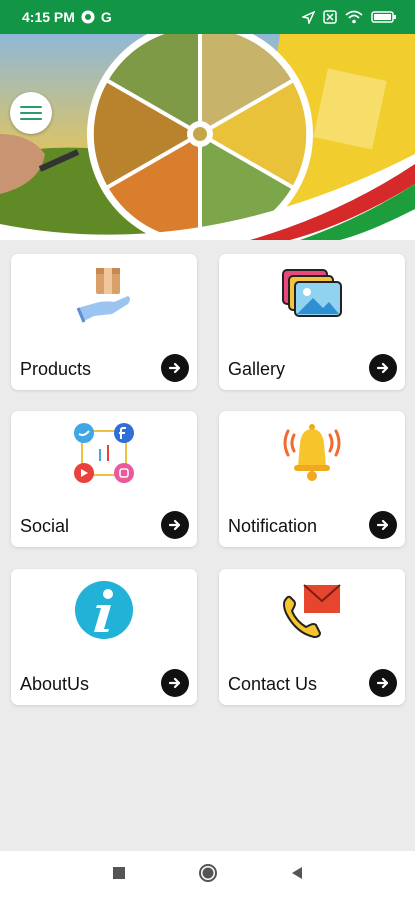 Image resolution: width=415 pixels, height=900 pixels. I want to click on social-label: Social, so click(45, 526).